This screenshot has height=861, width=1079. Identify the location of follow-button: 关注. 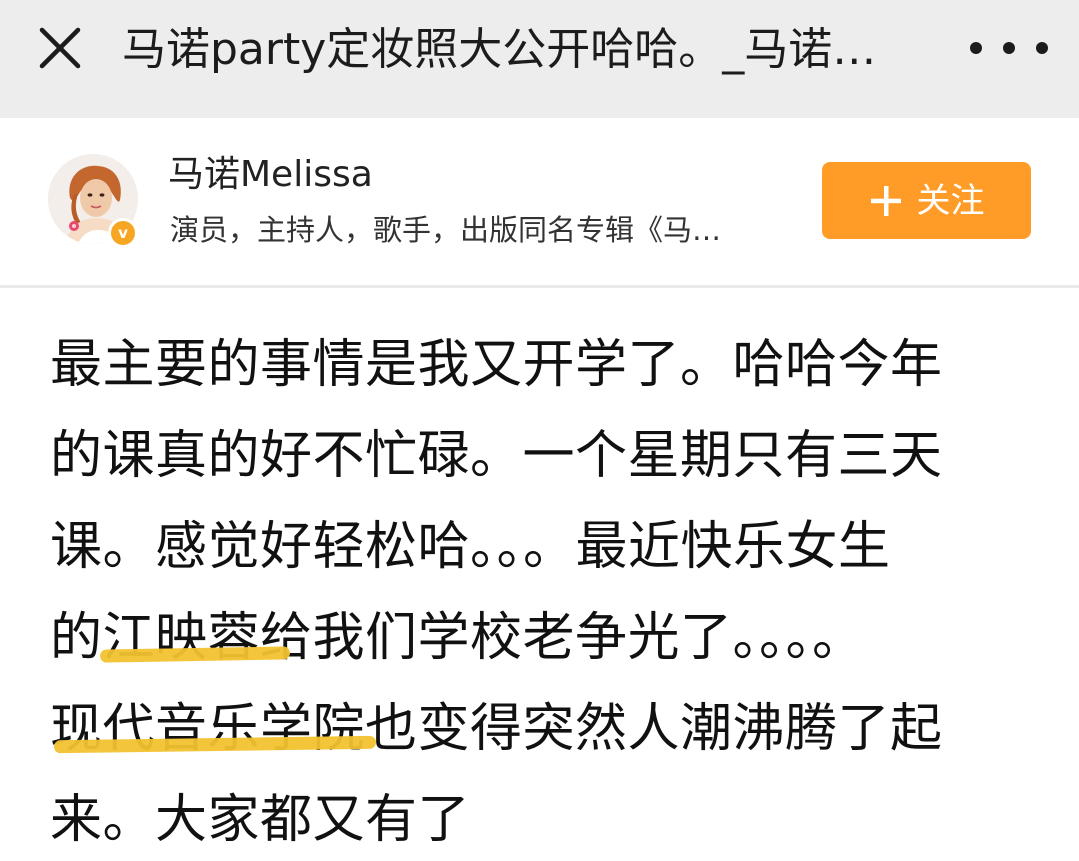
(926, 200).